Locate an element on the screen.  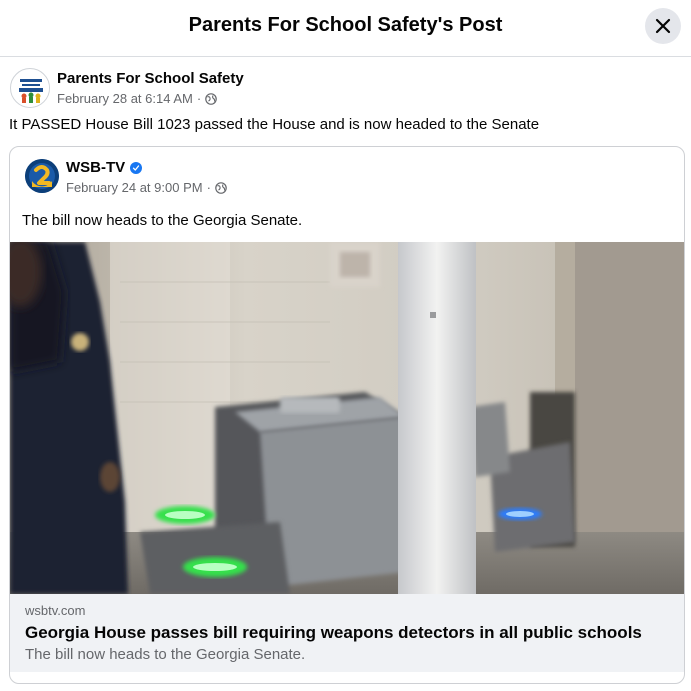
close-button is located at coordinates (663, 26).